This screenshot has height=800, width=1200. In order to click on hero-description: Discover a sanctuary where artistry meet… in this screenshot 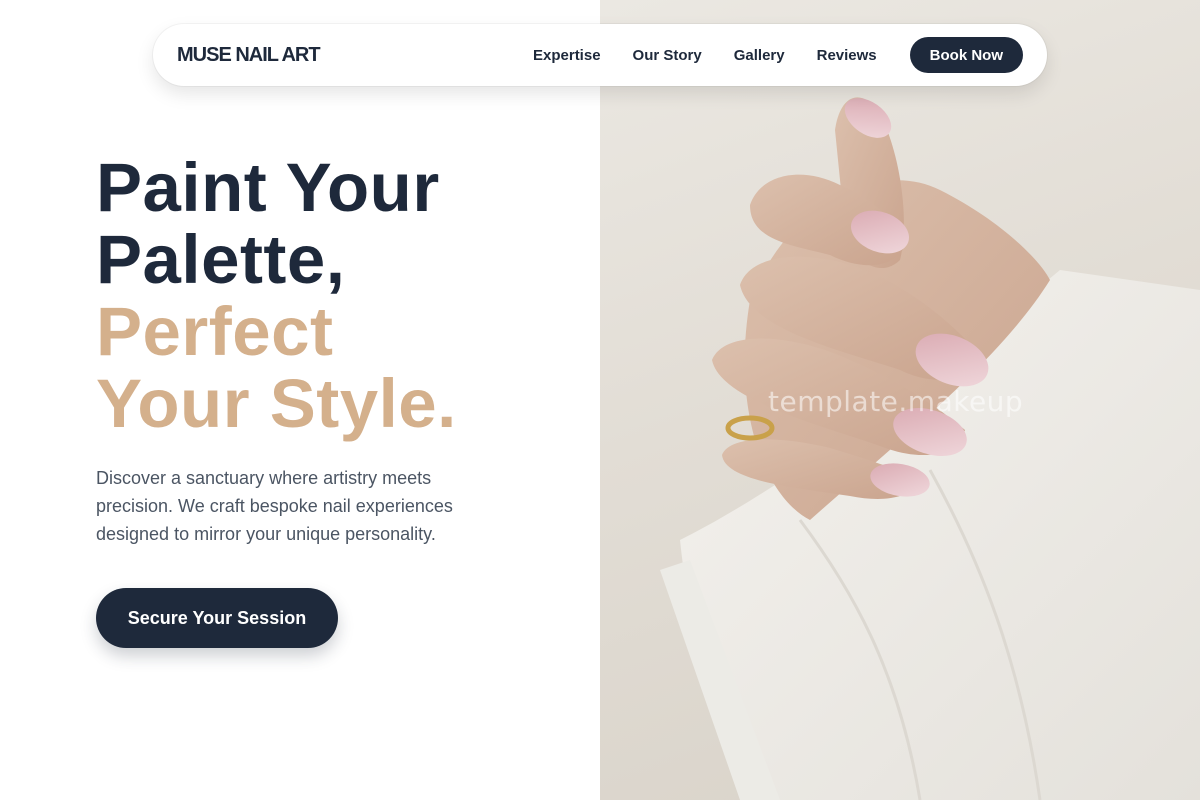, I will do `click(274, 506)`.